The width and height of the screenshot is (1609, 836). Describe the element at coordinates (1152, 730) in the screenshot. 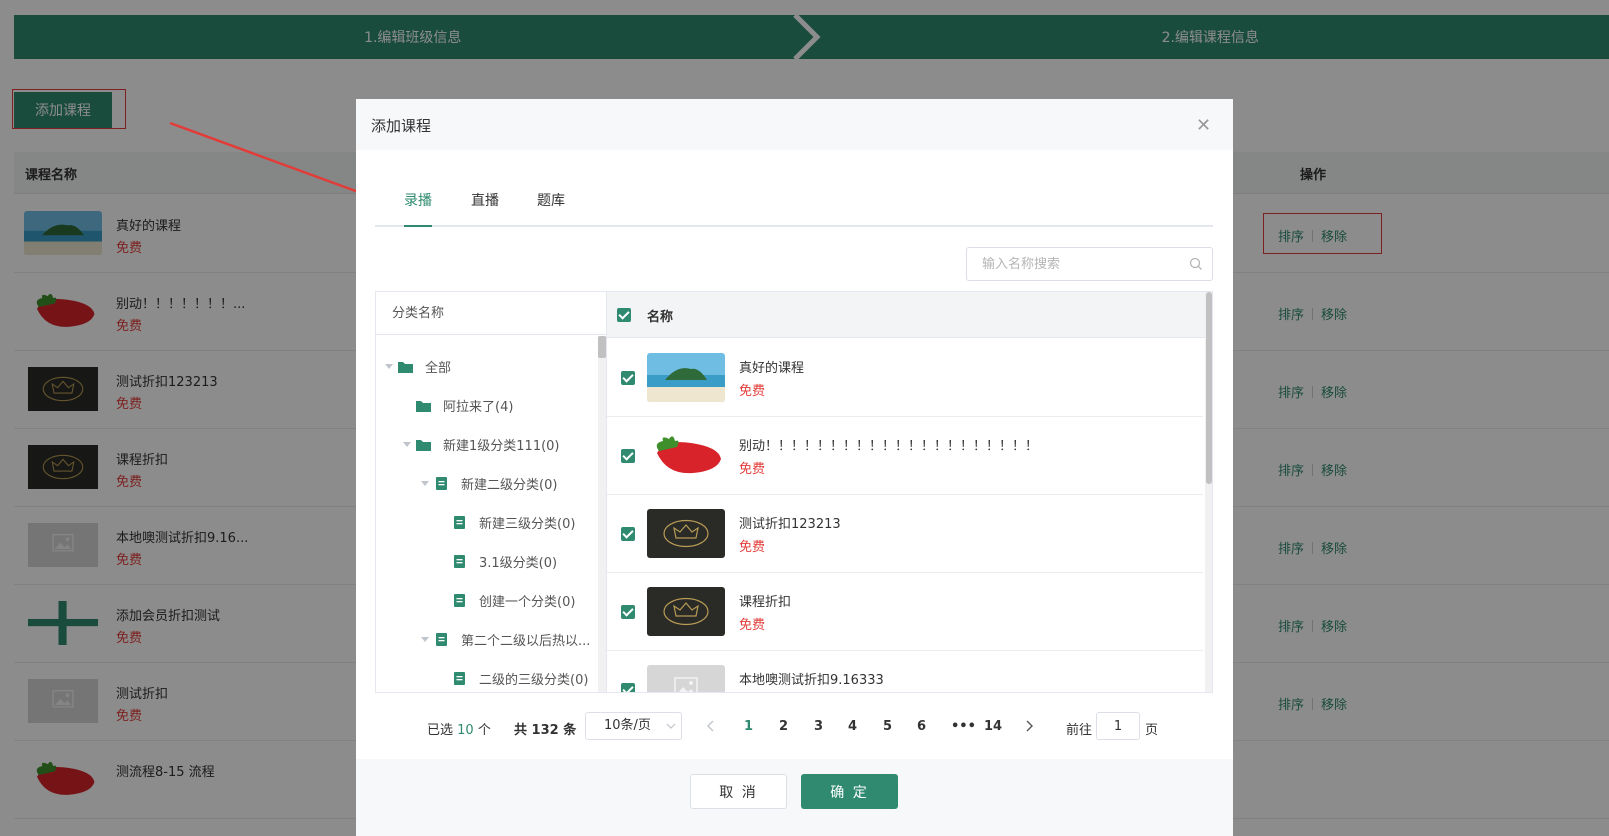

I see `goto-suffix: 页` at that location.